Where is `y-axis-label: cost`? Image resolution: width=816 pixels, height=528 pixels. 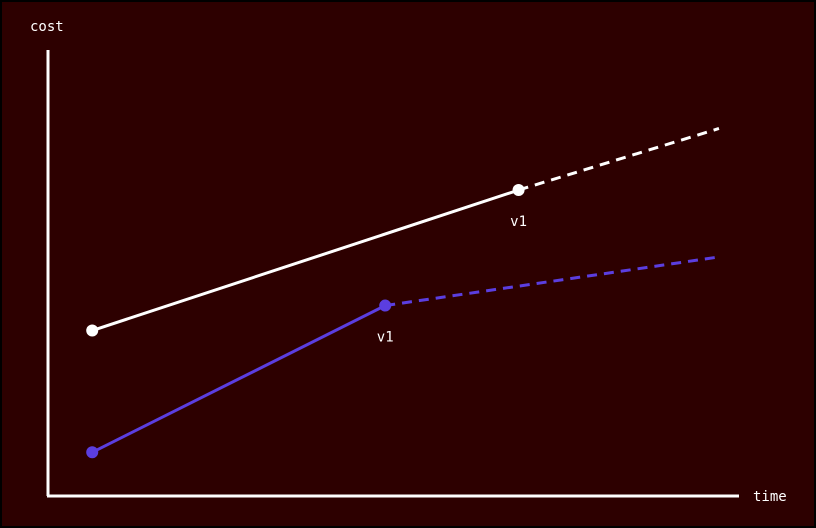
y-axis-label: cost is located at coordinates (47, 27).